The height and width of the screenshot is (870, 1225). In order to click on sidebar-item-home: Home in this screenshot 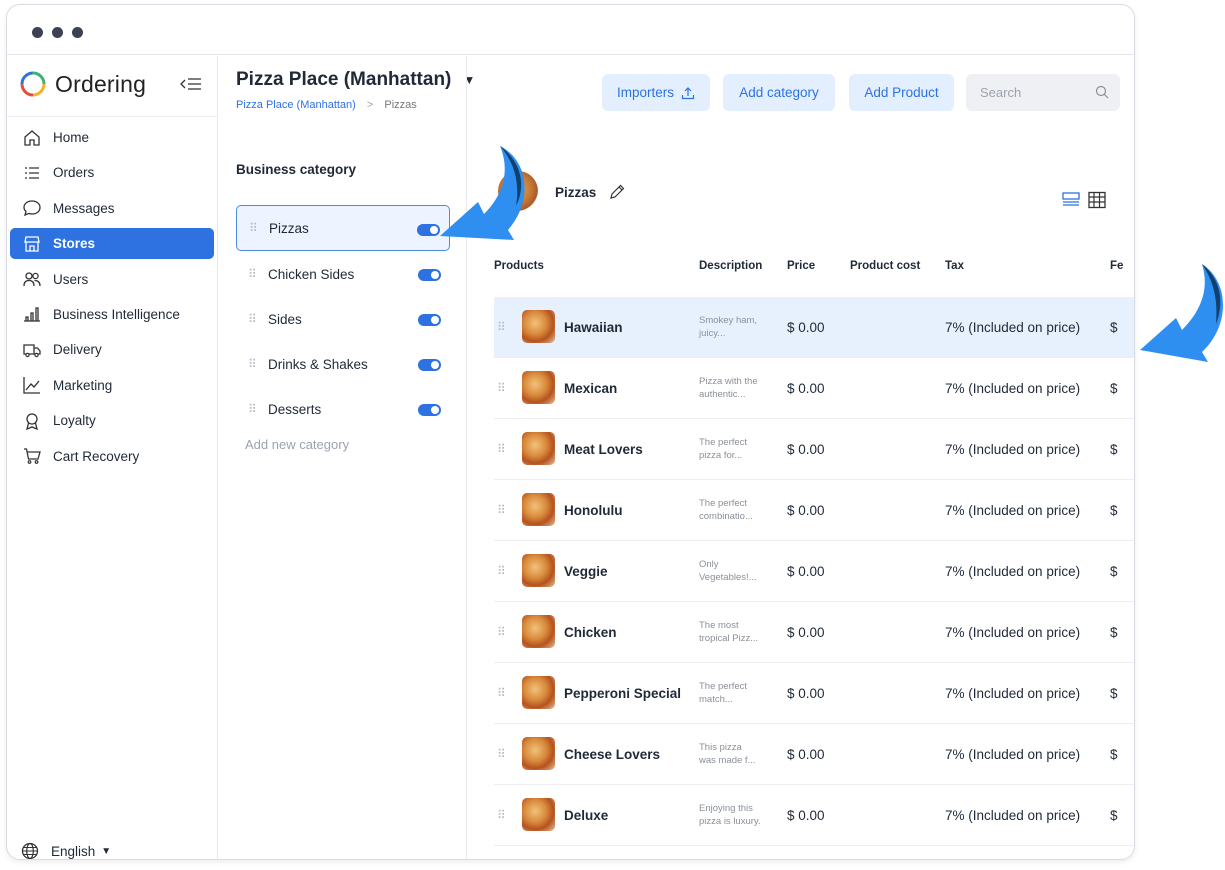, I will do `click(112, 137)`.